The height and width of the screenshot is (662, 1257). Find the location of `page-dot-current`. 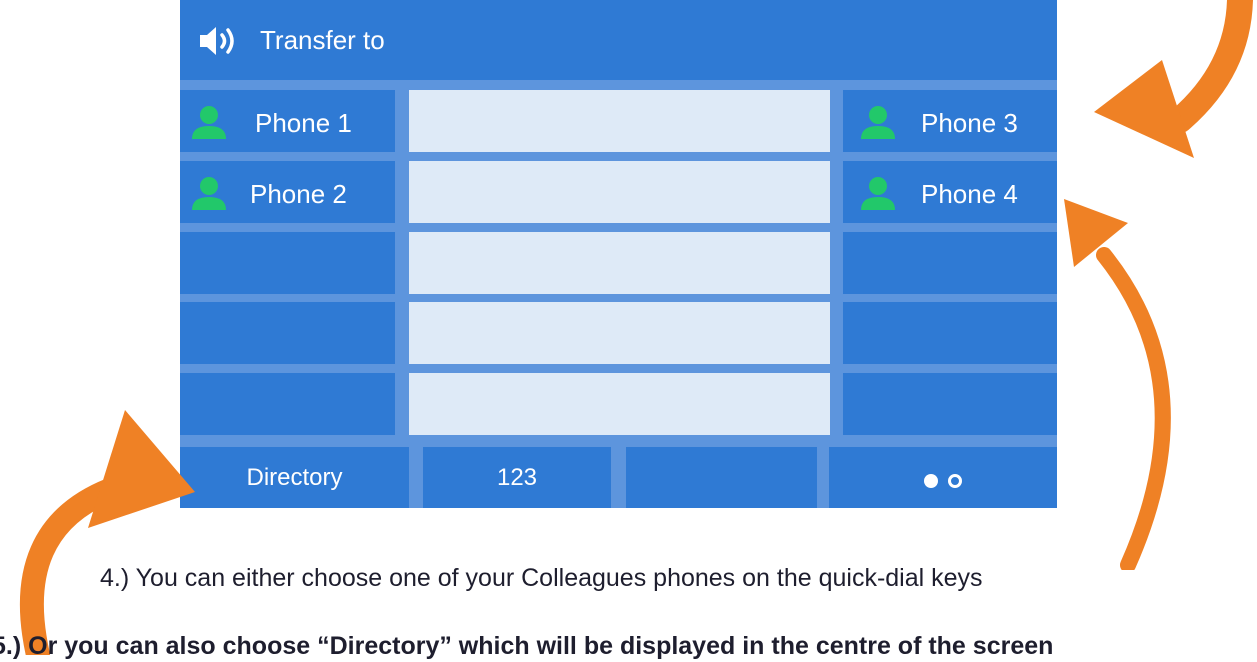

page-dot-current is located at coordinates (931, 480).